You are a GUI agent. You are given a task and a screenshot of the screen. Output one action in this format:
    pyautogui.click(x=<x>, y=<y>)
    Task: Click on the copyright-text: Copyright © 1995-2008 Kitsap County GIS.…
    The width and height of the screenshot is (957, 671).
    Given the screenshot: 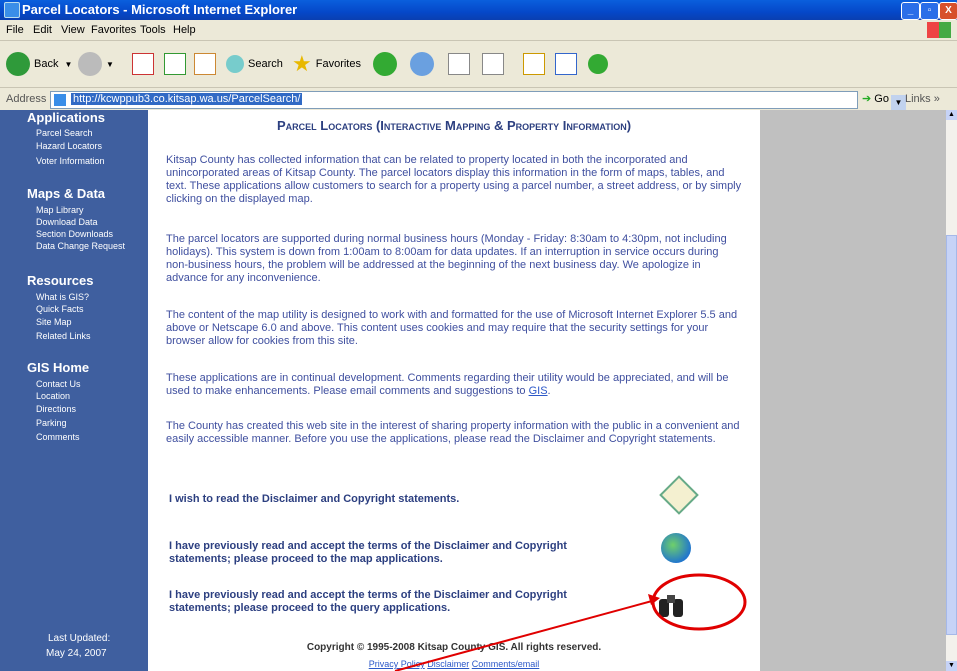 What is the action you would take?
    pyautogui.click(x=454, y=647)
    